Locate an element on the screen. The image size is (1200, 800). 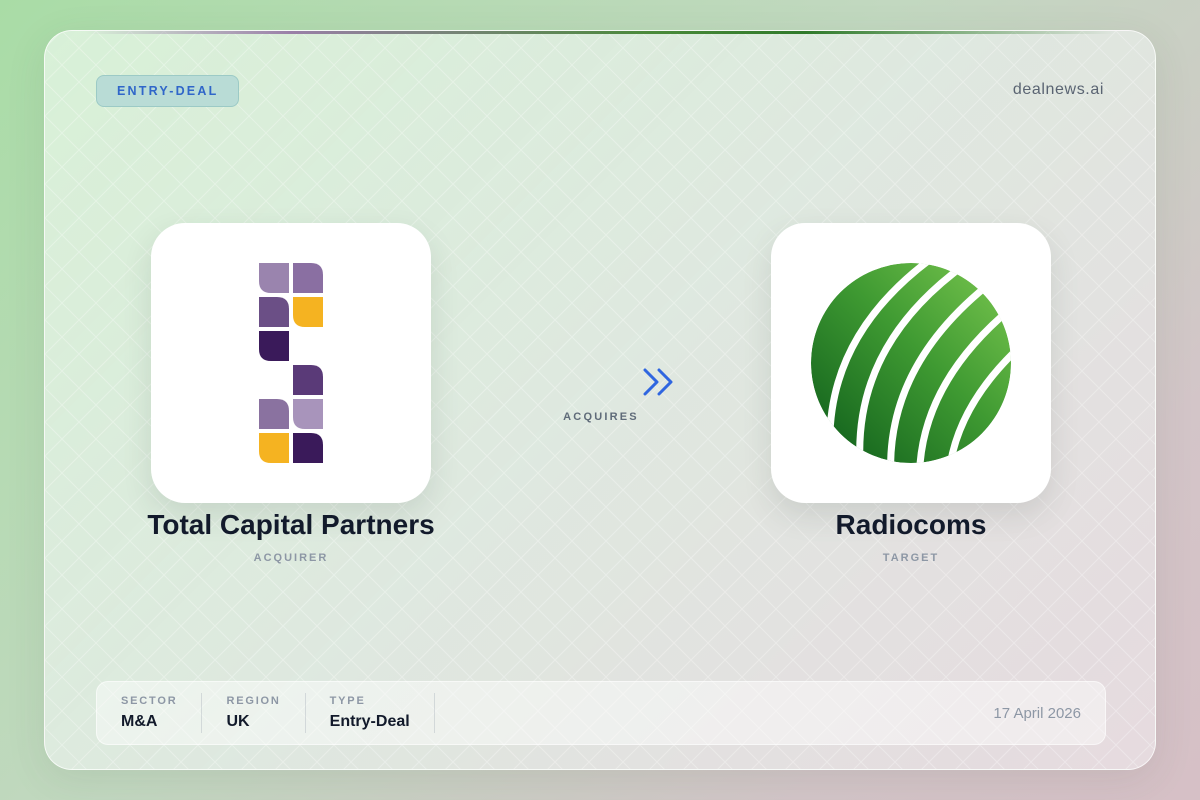
meta-label: REGION is located at coordinates (253, 701).